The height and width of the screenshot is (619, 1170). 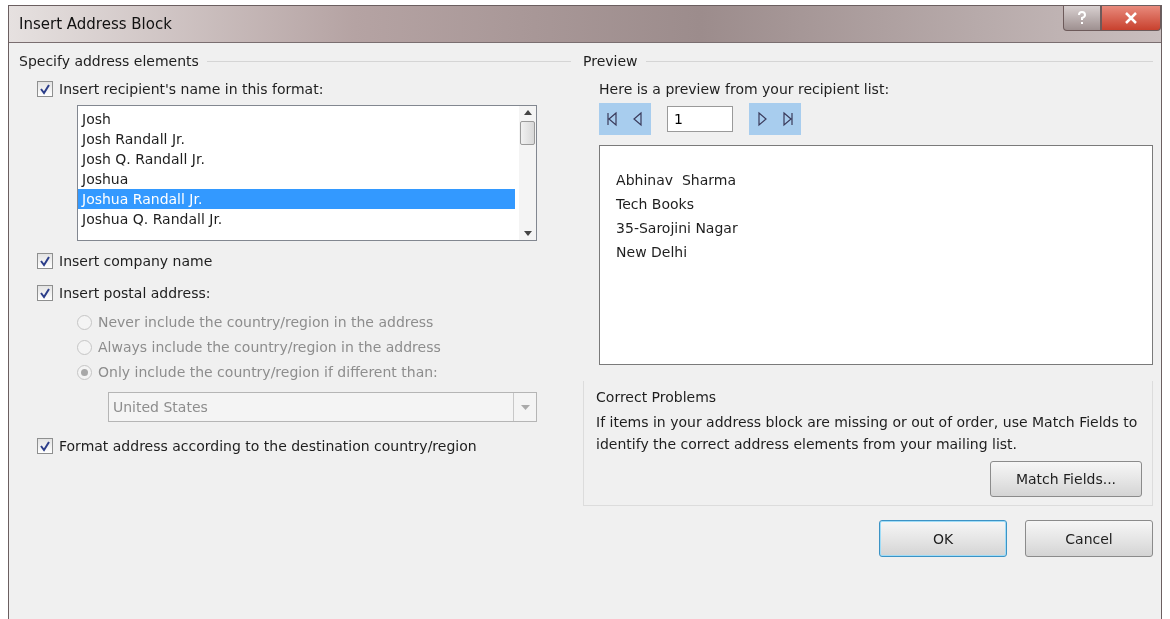 What do you see at coordinates (296, 179) in the screenshot?
I see `list-item: Joshua` at bounding box center [296, 179].